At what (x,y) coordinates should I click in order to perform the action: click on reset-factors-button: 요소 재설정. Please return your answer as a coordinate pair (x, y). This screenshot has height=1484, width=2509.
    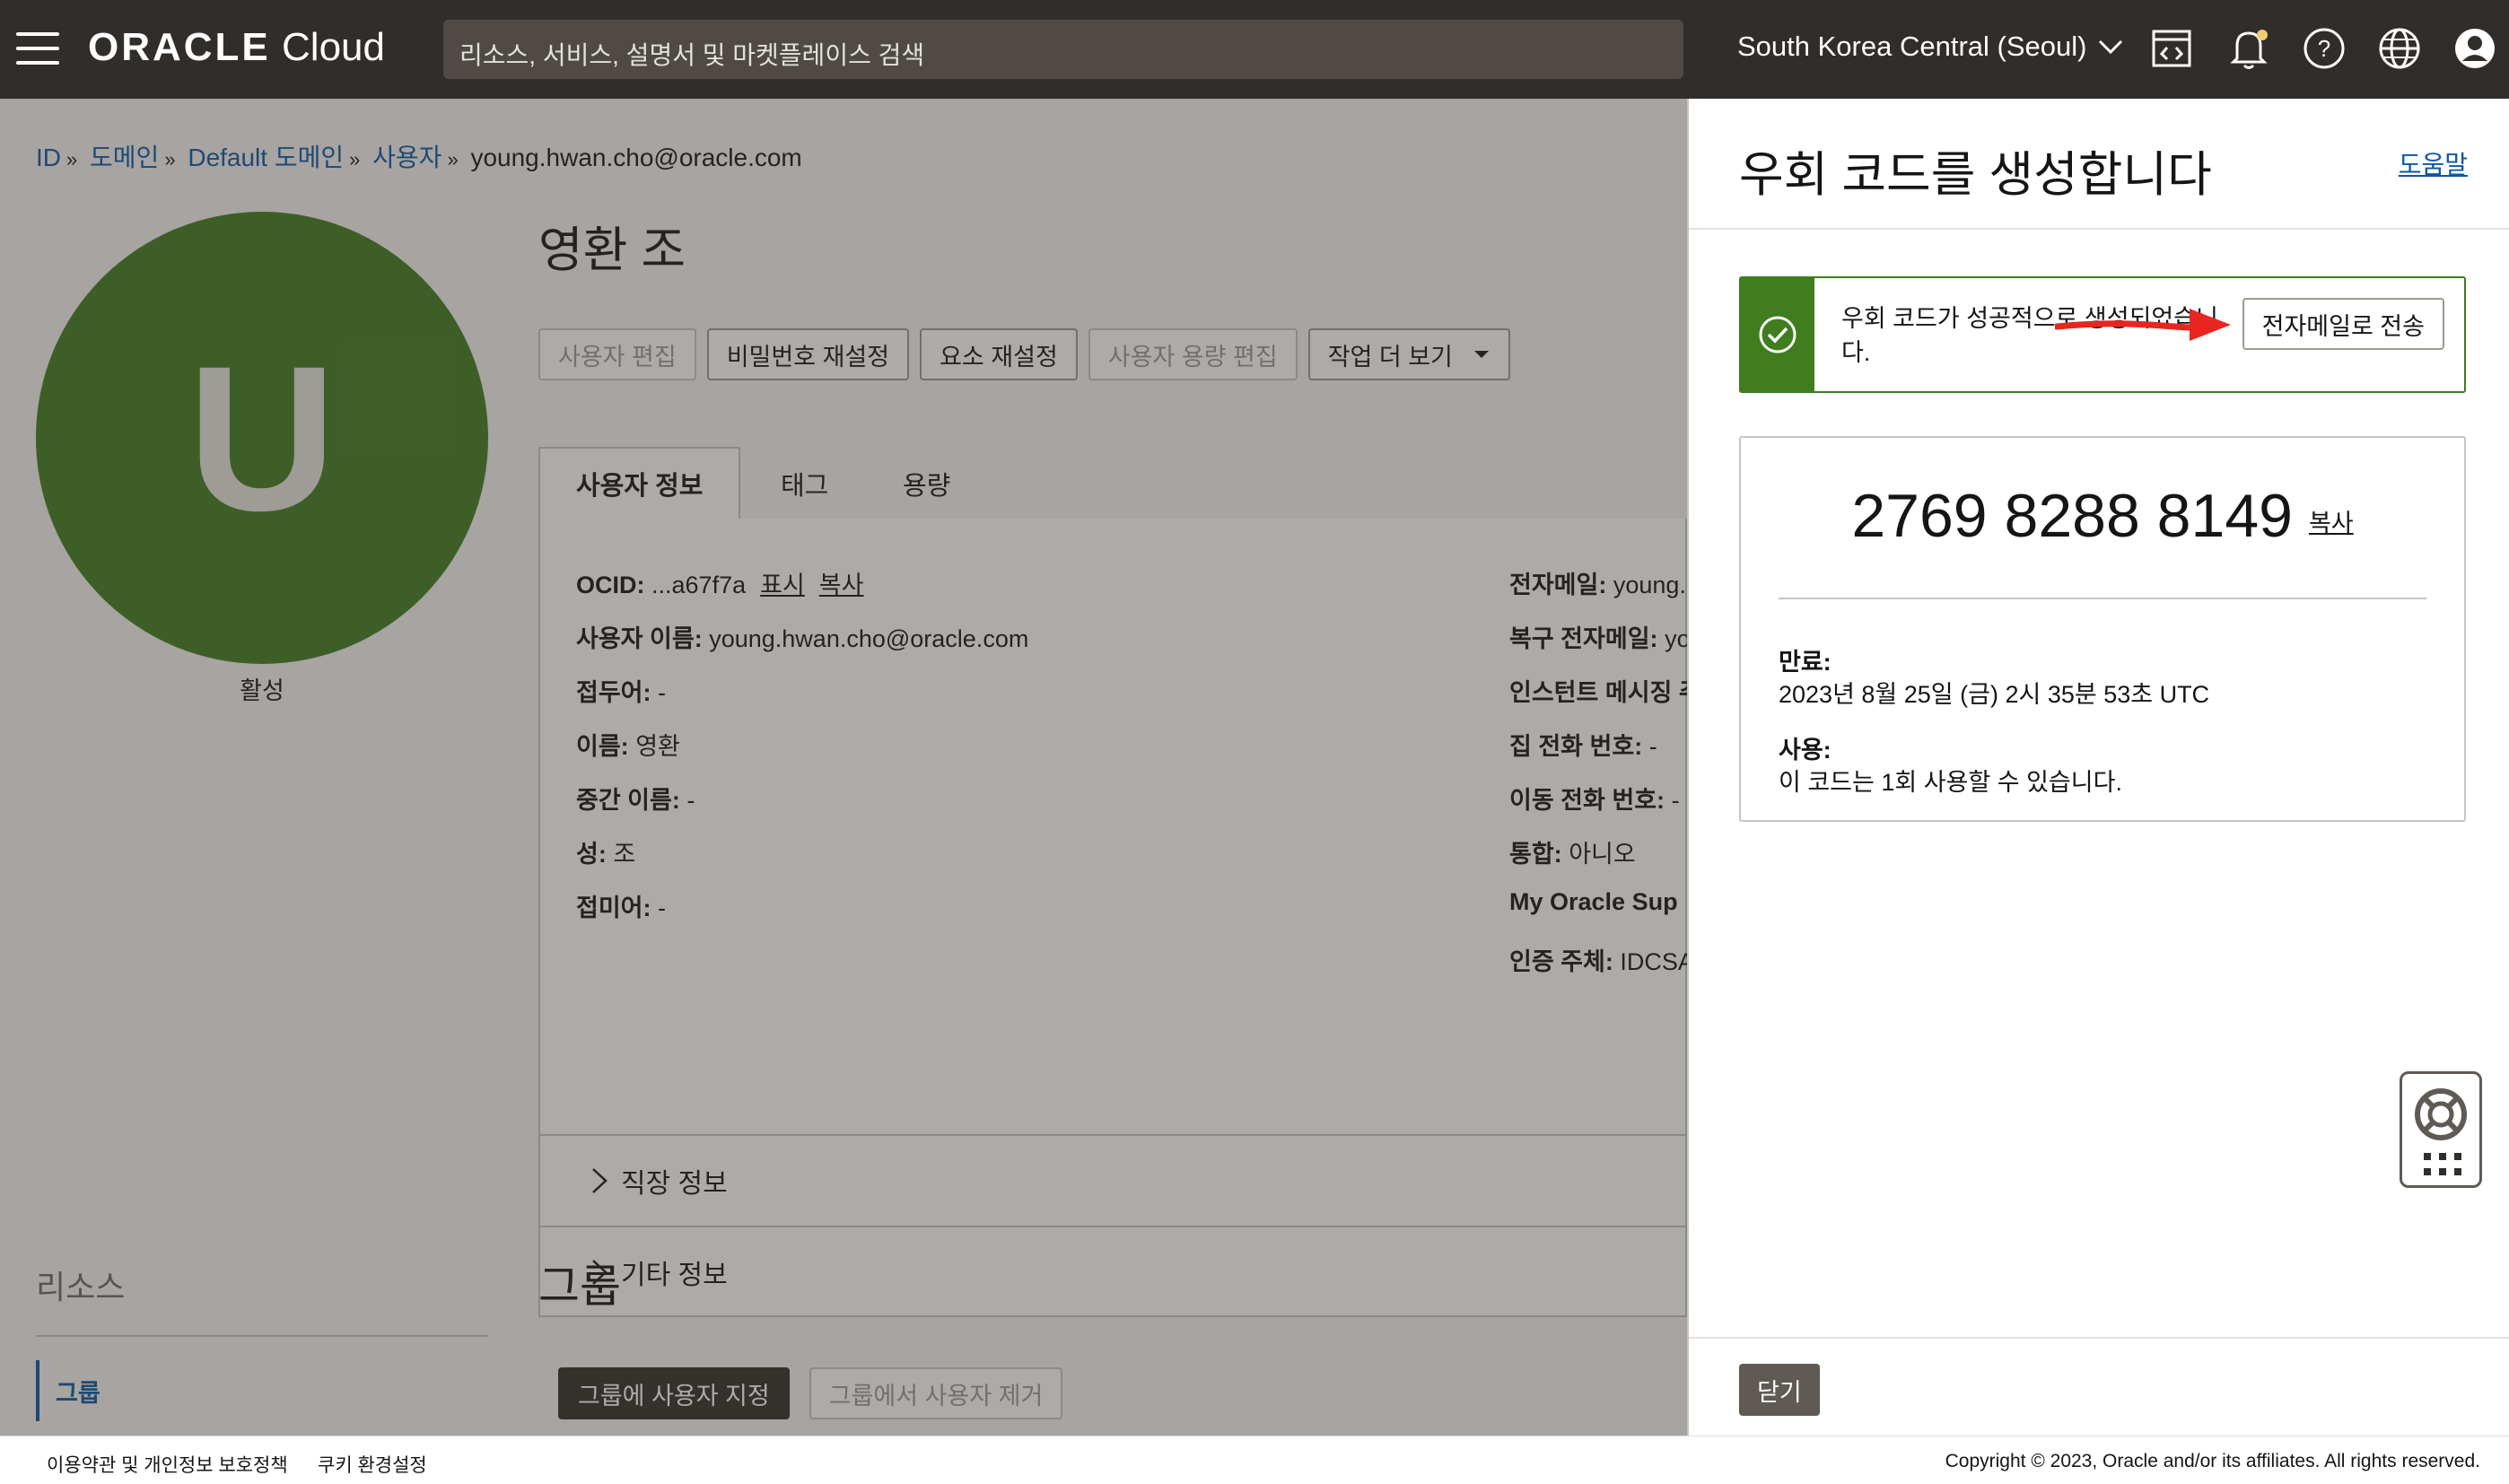
    Looking at the image, I should click on (999, 354).